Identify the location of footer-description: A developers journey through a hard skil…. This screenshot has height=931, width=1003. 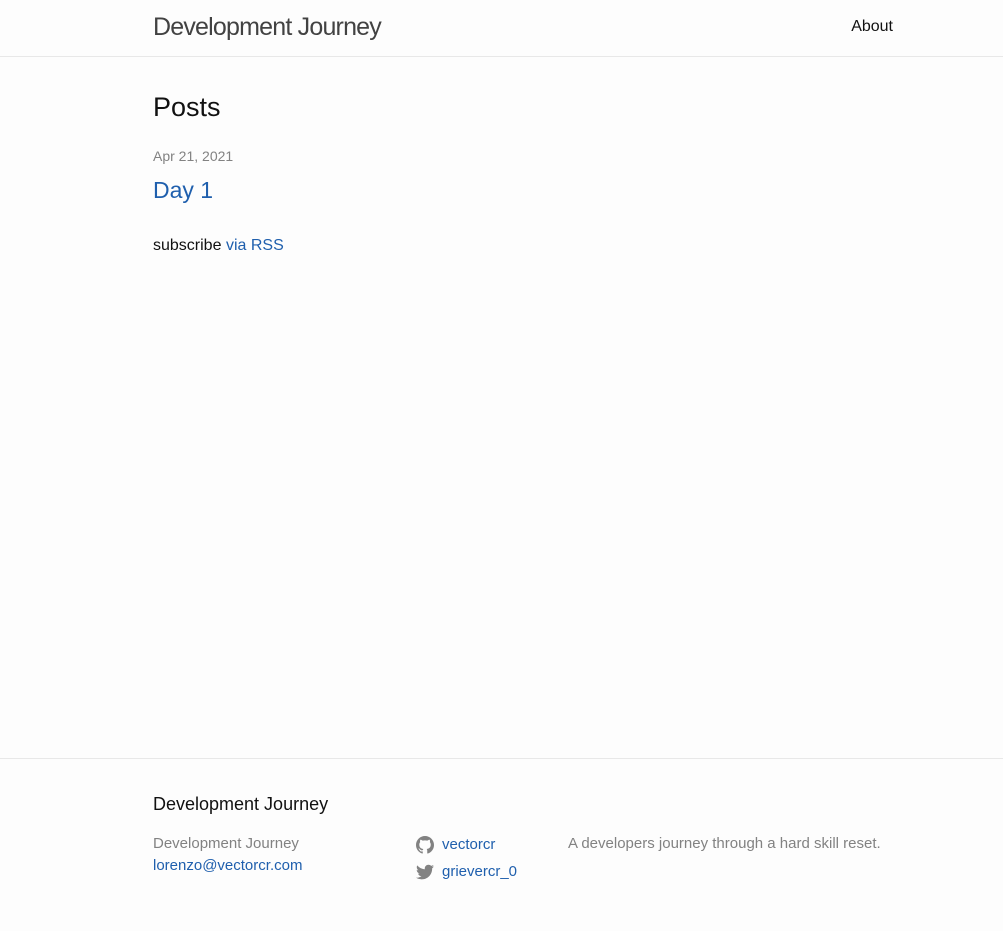
(724, 843).